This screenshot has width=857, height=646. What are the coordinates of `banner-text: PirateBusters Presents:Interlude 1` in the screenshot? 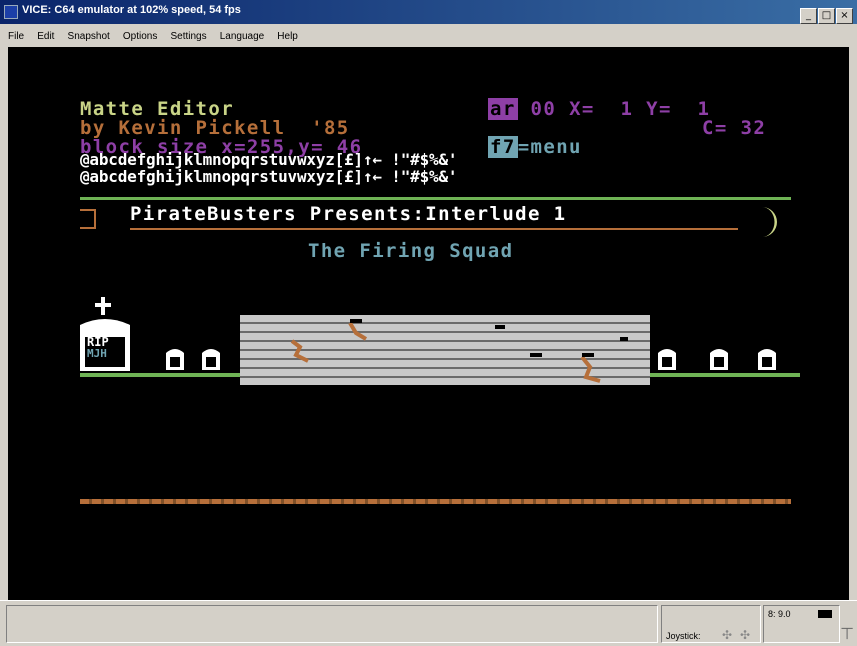 It's located at (348, 214).